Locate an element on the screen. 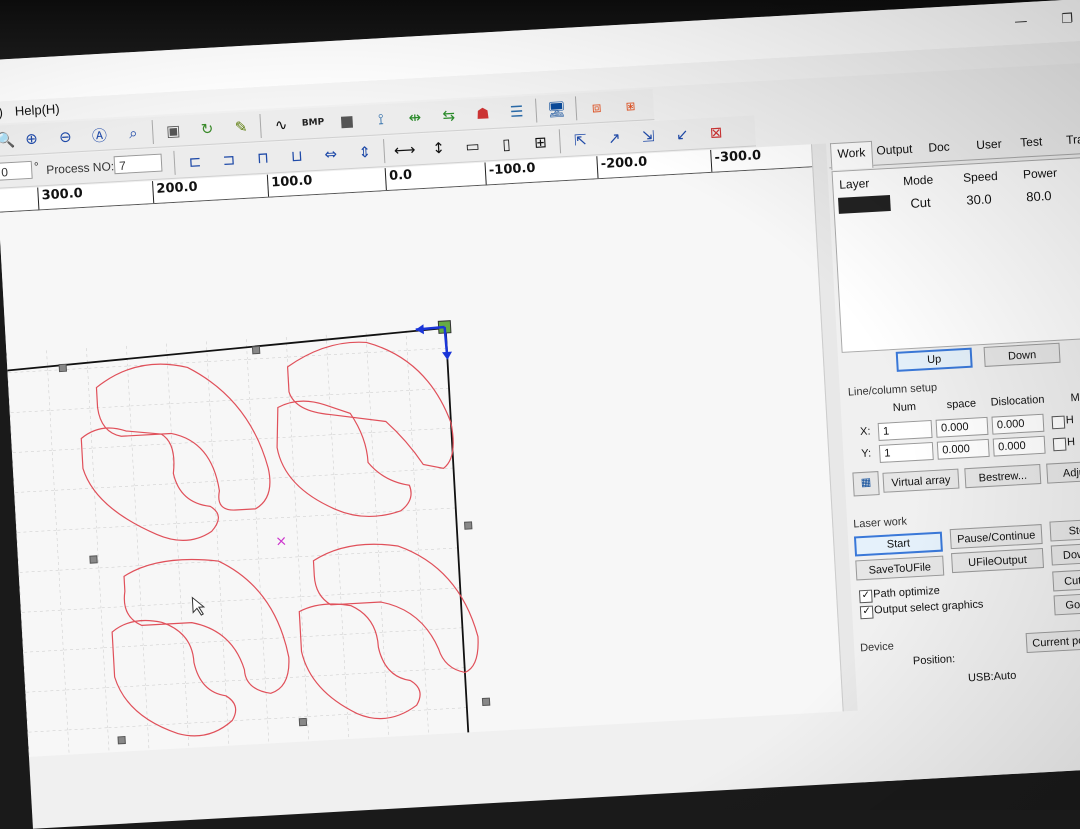 Image resolution: width=1080 pixels, height=829 pixels. corner-tl-icon: ⇱ is located at coordinates (580, 140).